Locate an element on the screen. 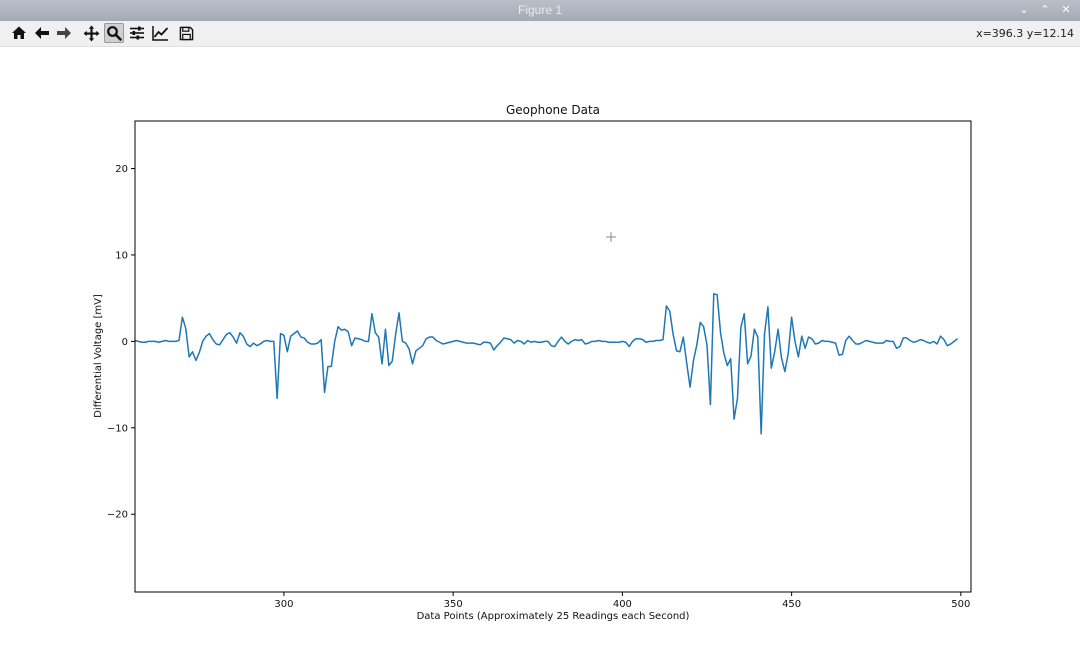 This screenshot has width=1080, height=660. floppy-disk-icon is located at coordinates (186, 33).